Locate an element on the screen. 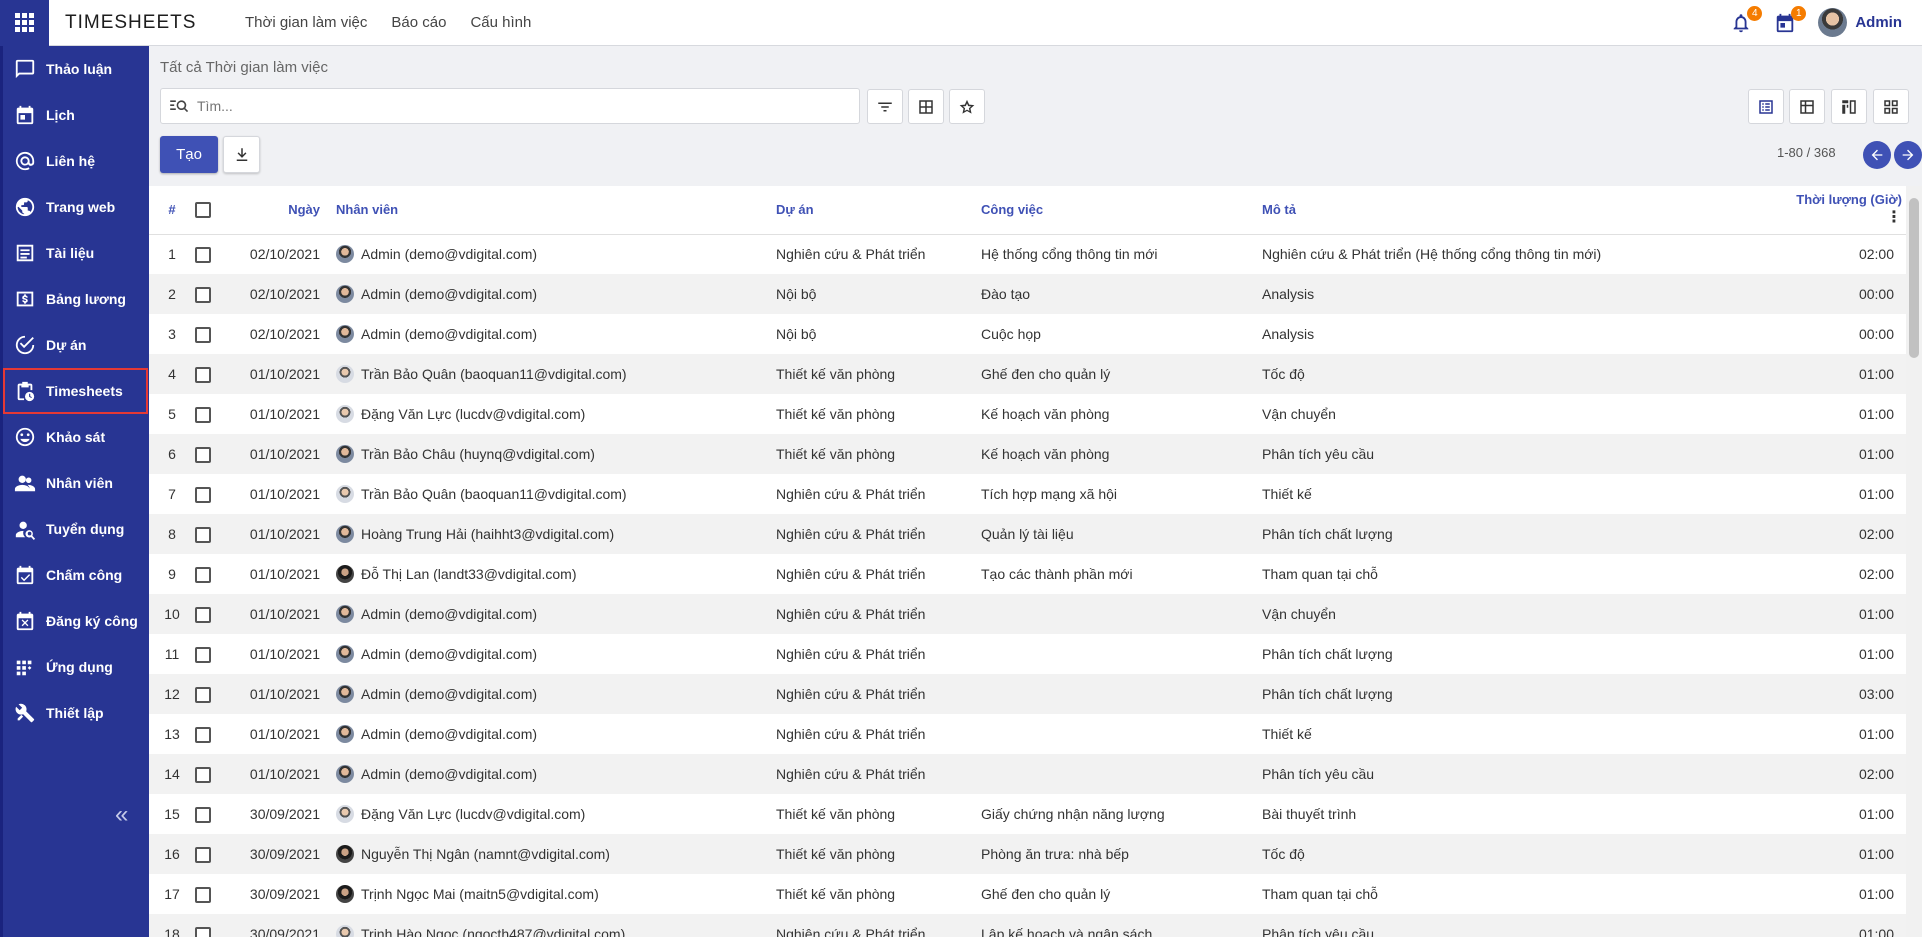  nav-item-reports: Báo cáo is located at coordinates (418, 22).